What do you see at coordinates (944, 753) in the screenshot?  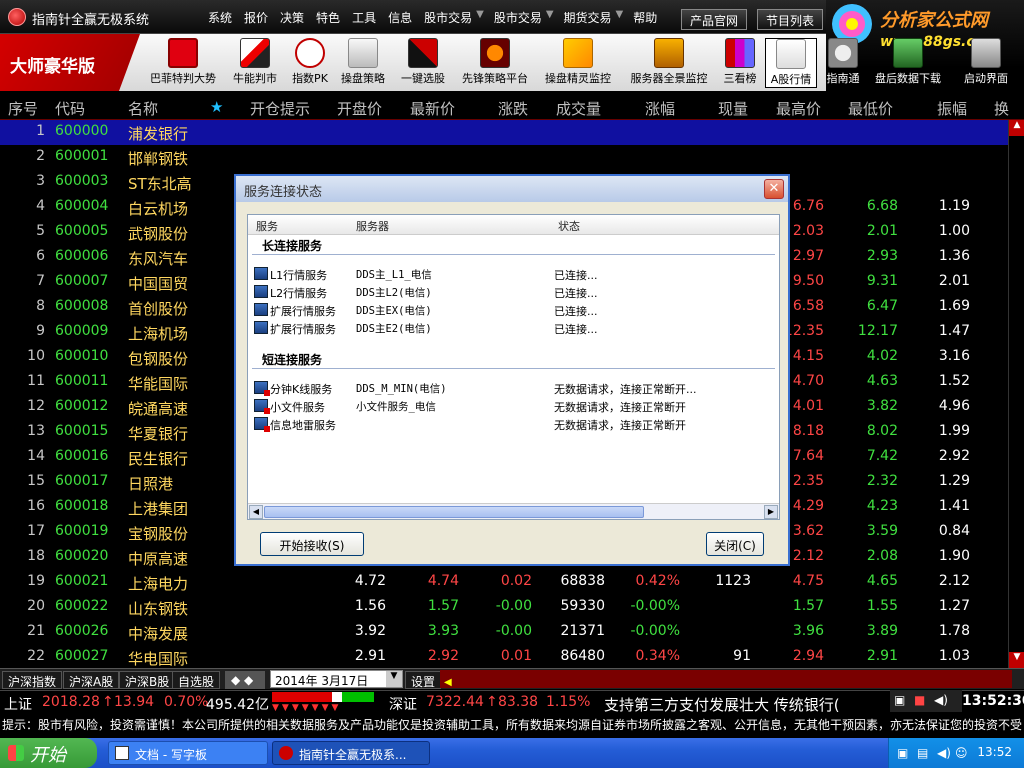 I see `tray-volume-icon: ◀)` at bounding box center [944, 753].